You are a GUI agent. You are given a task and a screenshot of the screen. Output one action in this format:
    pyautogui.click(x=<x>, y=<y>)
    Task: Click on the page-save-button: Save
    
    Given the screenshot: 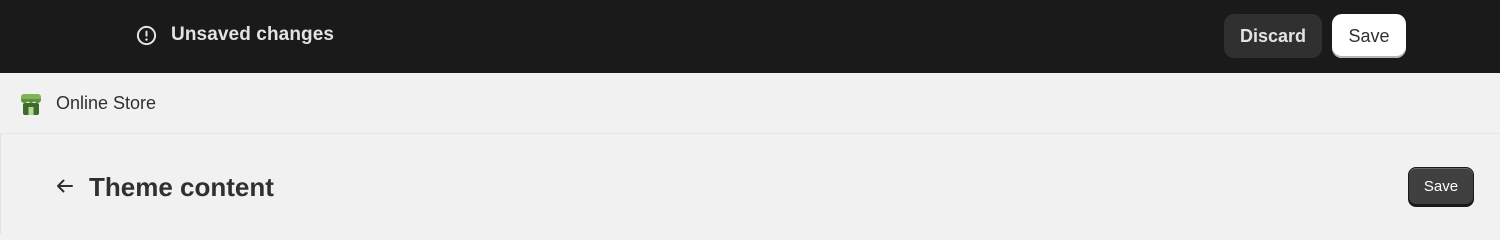 What is the action you would take?
    pyautogui.click(x=1441, y=186)
    